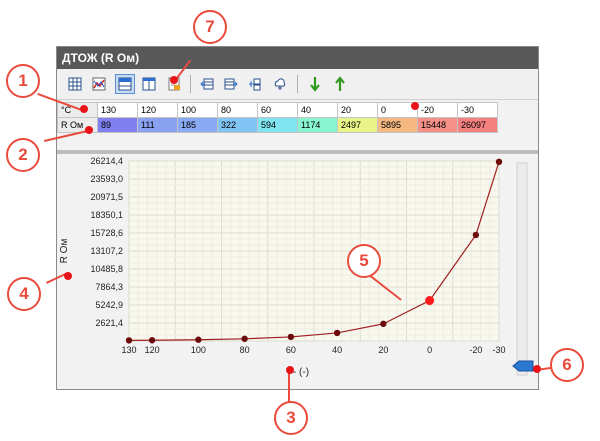  I want to click on x-axis-label: - (-), so click(301, 372).